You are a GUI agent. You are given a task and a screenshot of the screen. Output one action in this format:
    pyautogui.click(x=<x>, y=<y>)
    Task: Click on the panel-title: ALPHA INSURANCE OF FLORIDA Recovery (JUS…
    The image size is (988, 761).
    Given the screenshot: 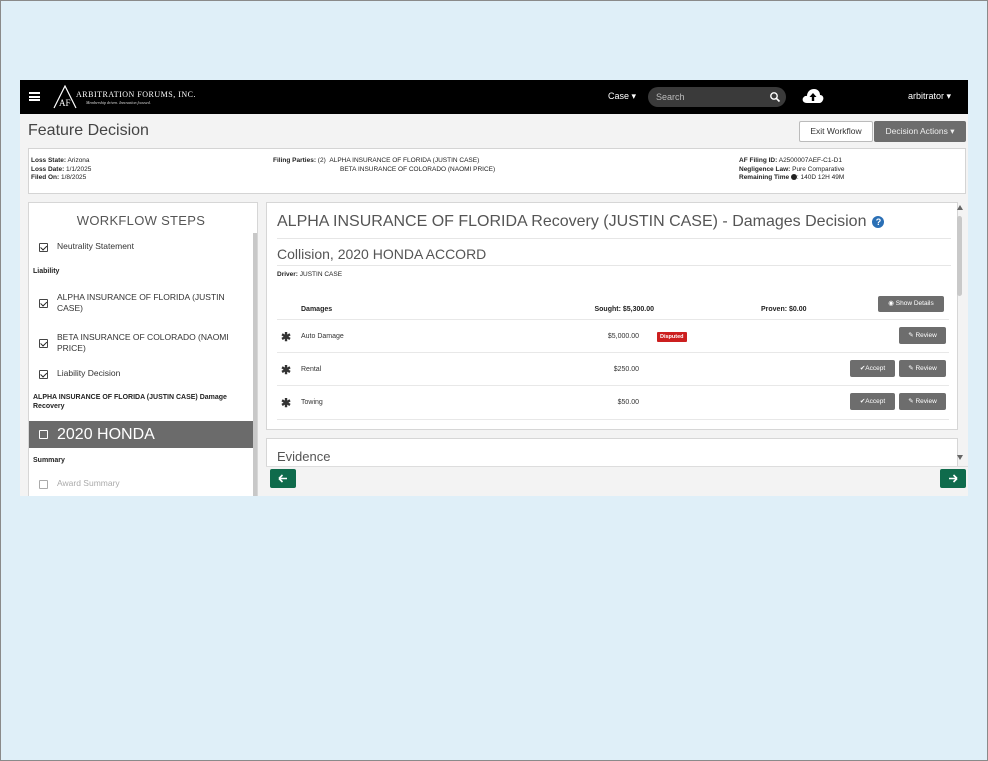 What is the action you would take?
    pyautogui.click(x=581, y=222)
    